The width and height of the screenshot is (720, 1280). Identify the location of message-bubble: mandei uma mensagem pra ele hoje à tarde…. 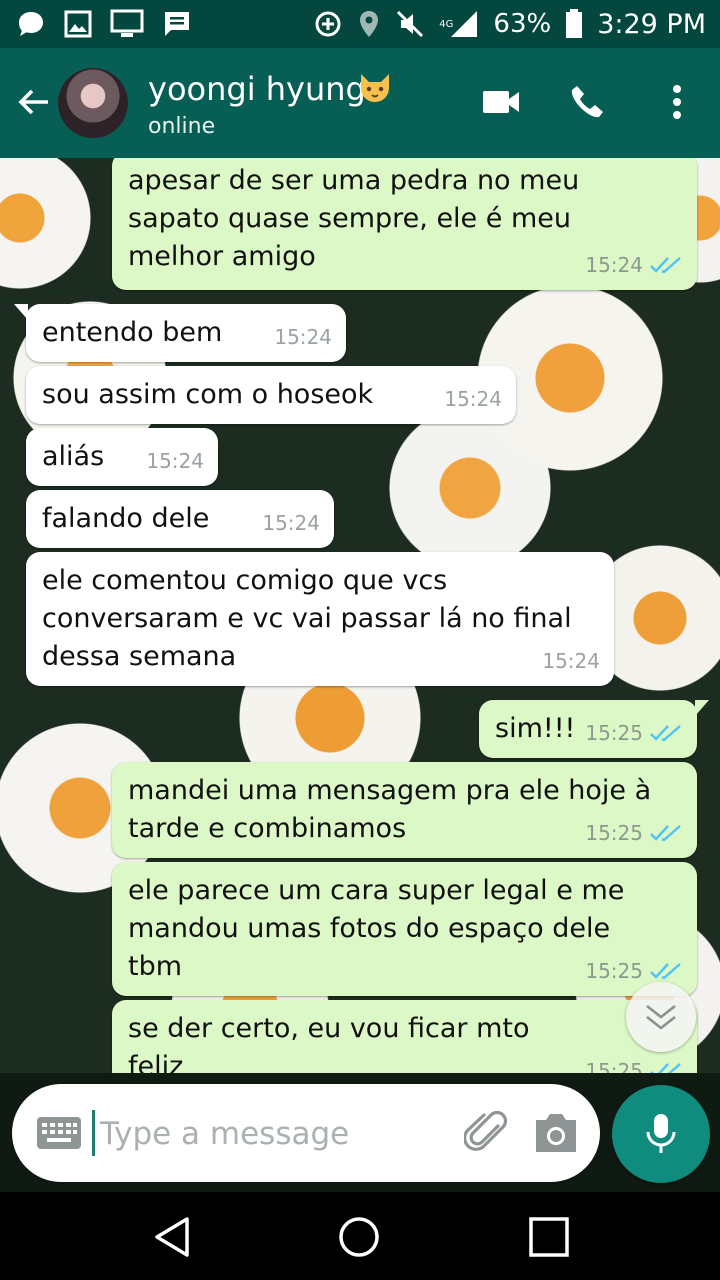
(404, 810).